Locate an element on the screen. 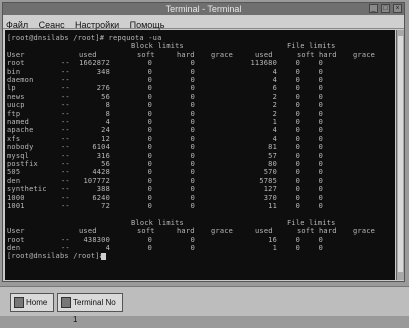  title-bar: Terminal - Terminal _ □ × is located at coordinates (203, 9).